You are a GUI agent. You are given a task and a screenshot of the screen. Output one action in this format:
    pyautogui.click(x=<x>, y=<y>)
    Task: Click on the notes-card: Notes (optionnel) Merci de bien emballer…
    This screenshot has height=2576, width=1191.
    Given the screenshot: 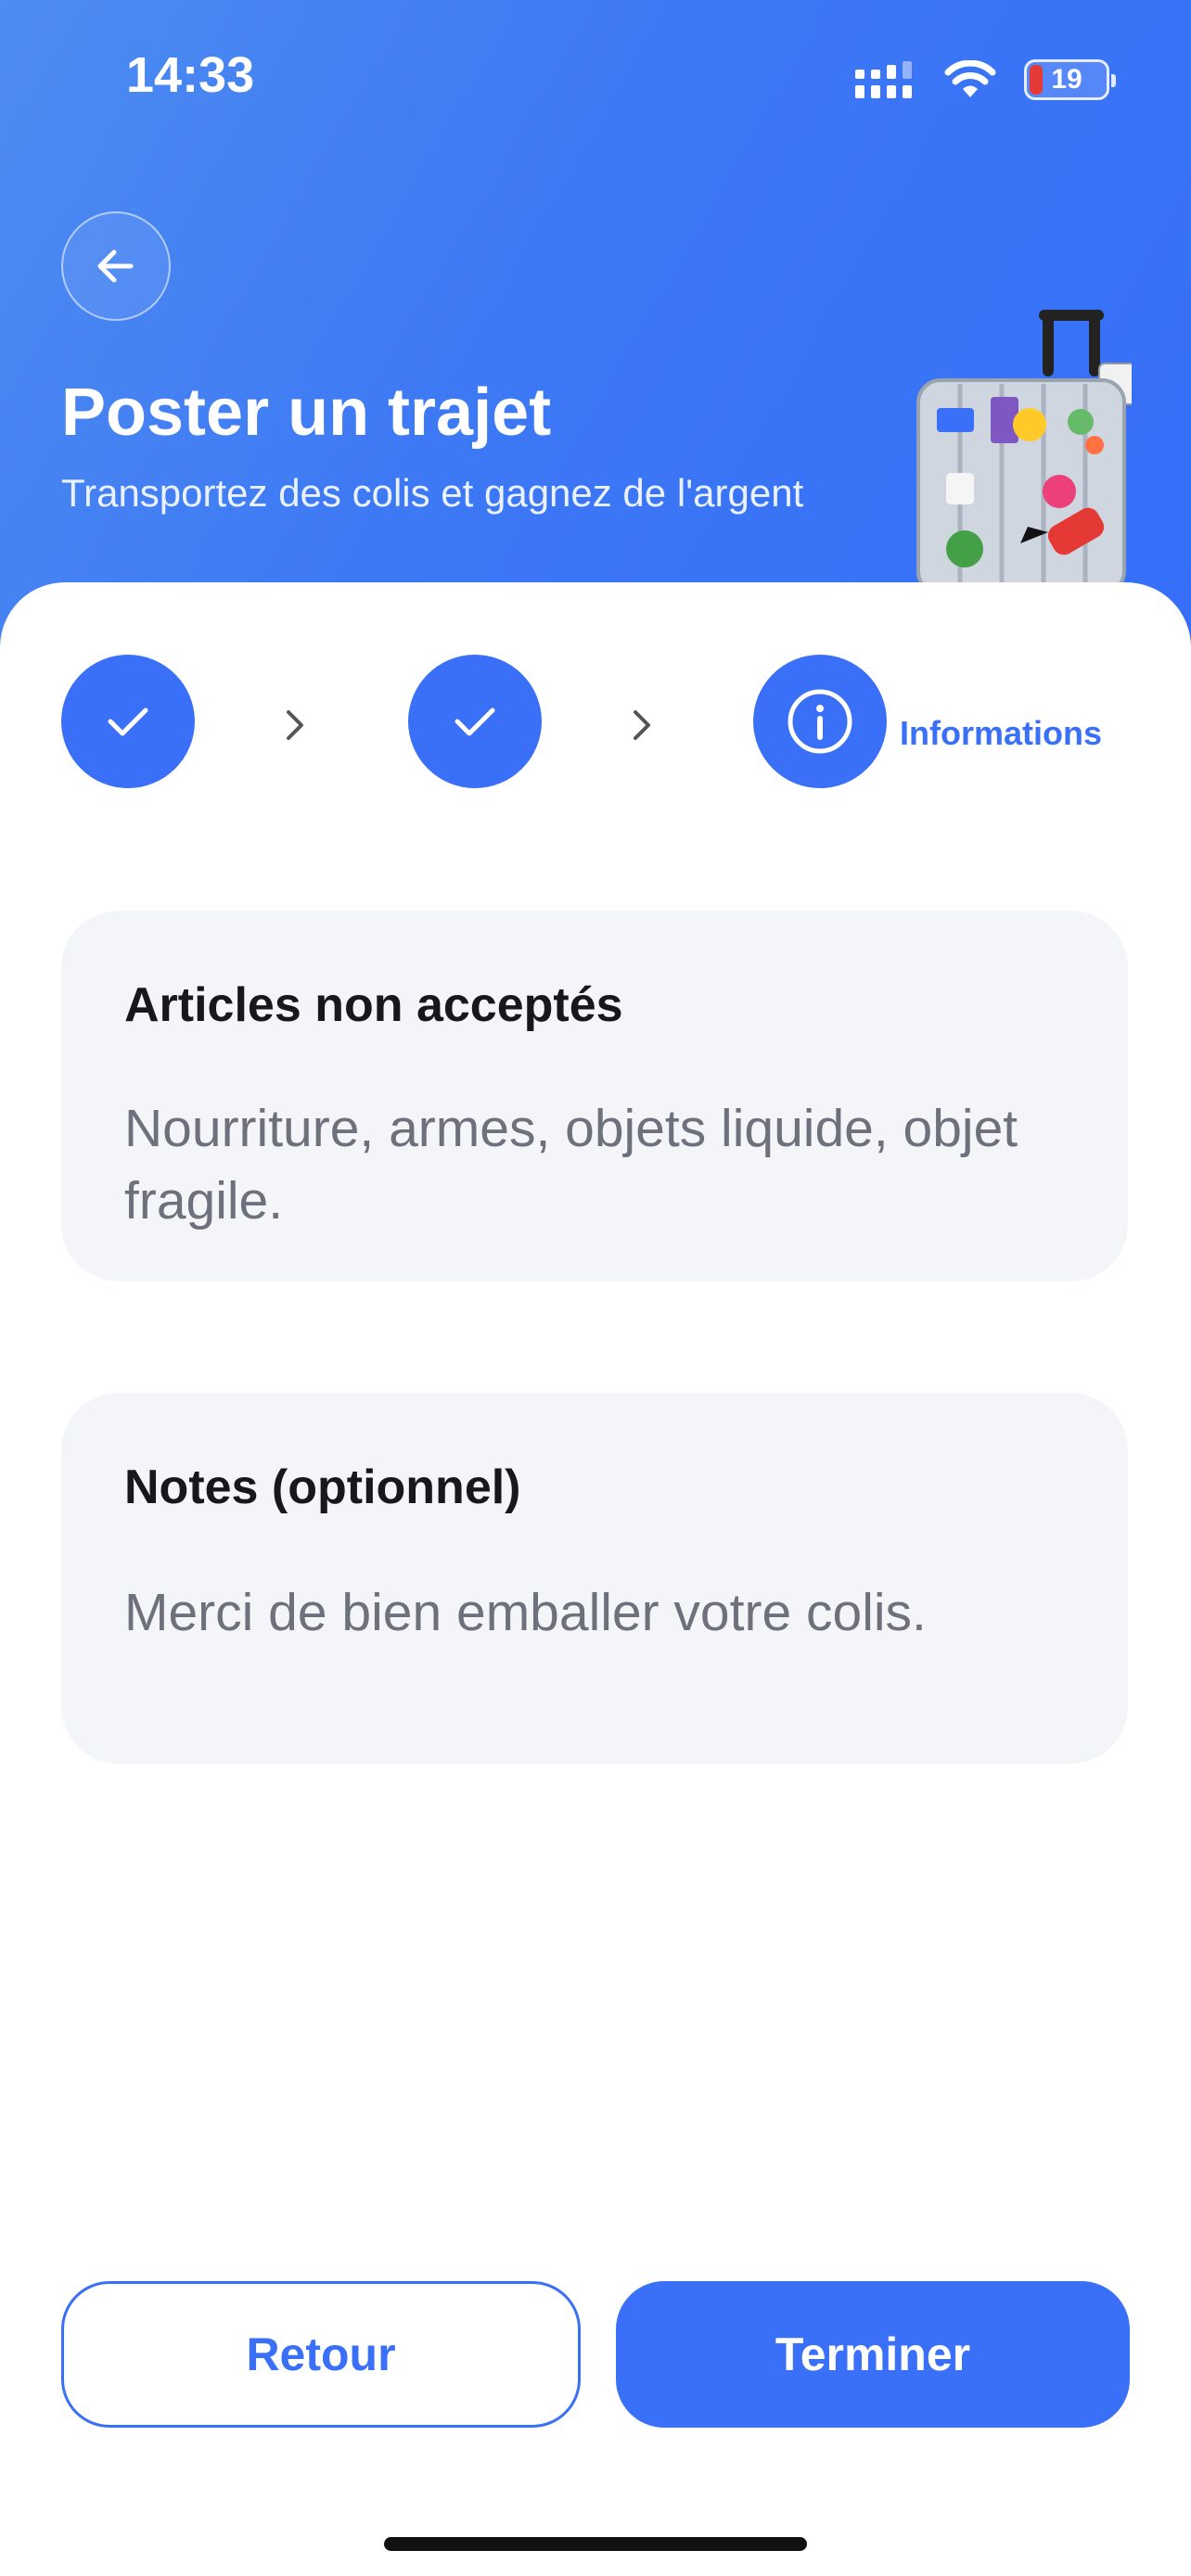 What is the action you would take?
    pyautogui.click(x=594, y=1578)
    